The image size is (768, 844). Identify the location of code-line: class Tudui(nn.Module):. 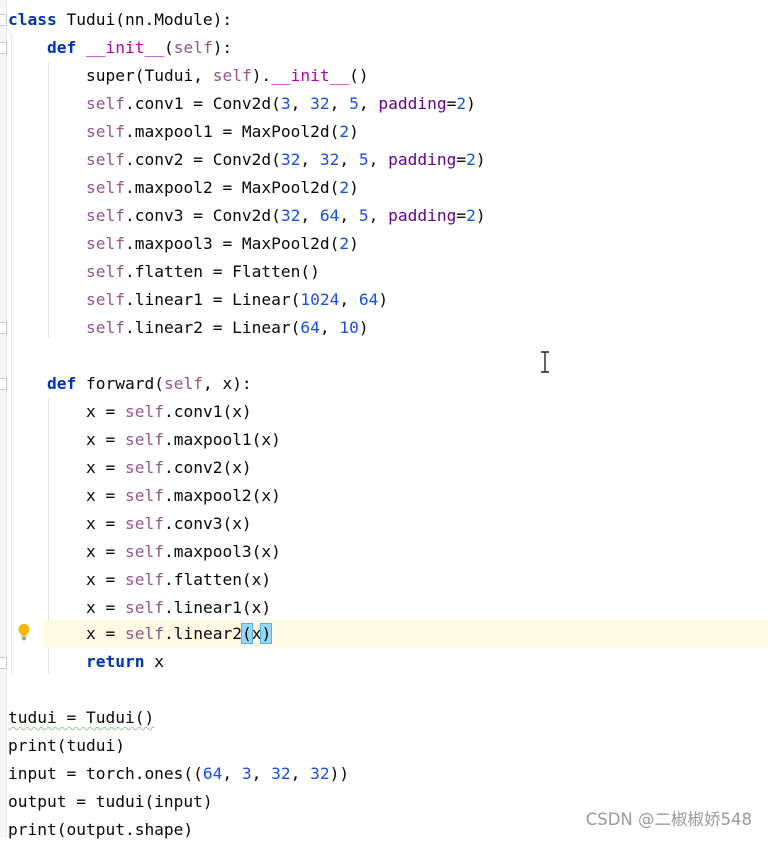
(120, 20).